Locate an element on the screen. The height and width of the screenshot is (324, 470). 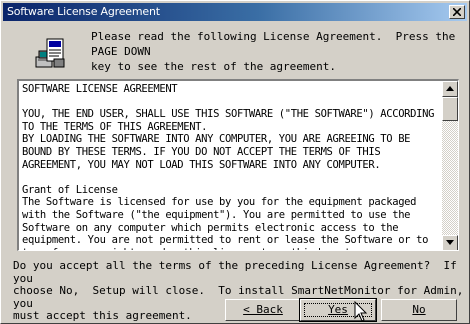
close-button is located at coordinates (457, 12).